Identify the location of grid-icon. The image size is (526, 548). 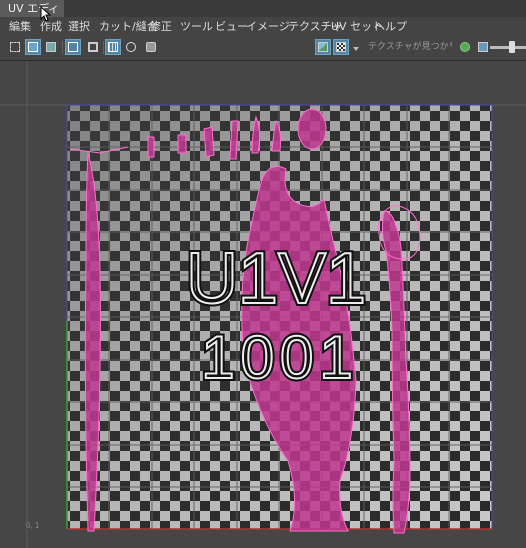
(15, 47).